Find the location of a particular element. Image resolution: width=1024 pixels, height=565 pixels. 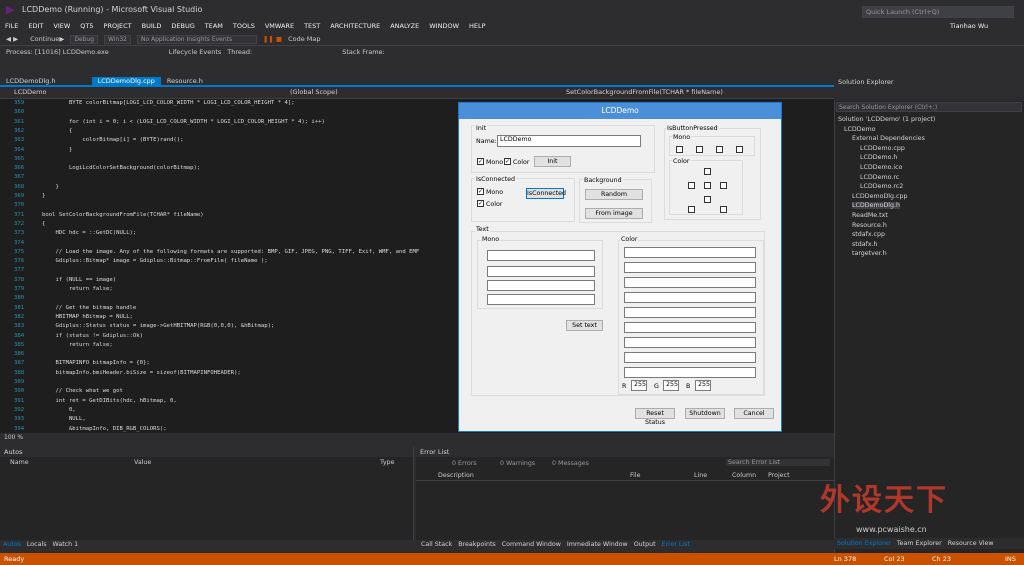

shutdown-button: Shutdown is located at coordinates (705, 413).